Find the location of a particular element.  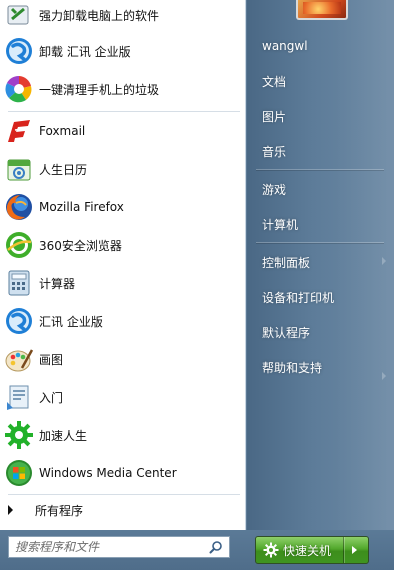

program-item-media-center: Windows Media Center is located at coordinates (122, 473).